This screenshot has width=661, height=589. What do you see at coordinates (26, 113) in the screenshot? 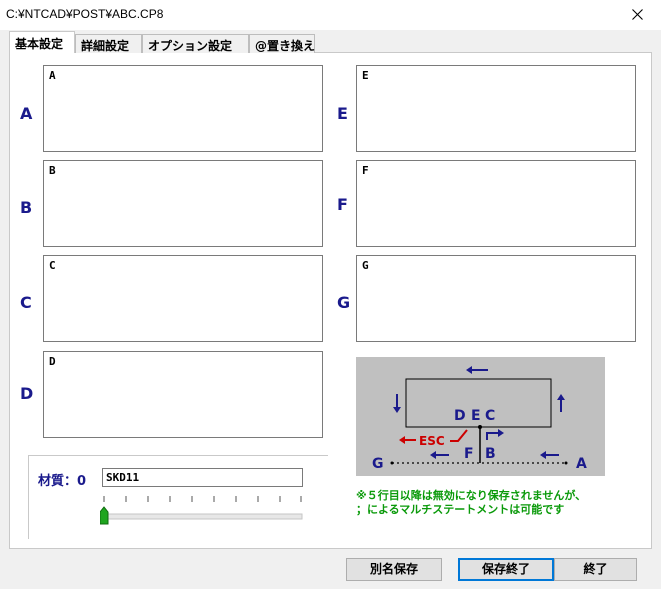
I see `row-label-a: A` at bounding box center [26, 113].